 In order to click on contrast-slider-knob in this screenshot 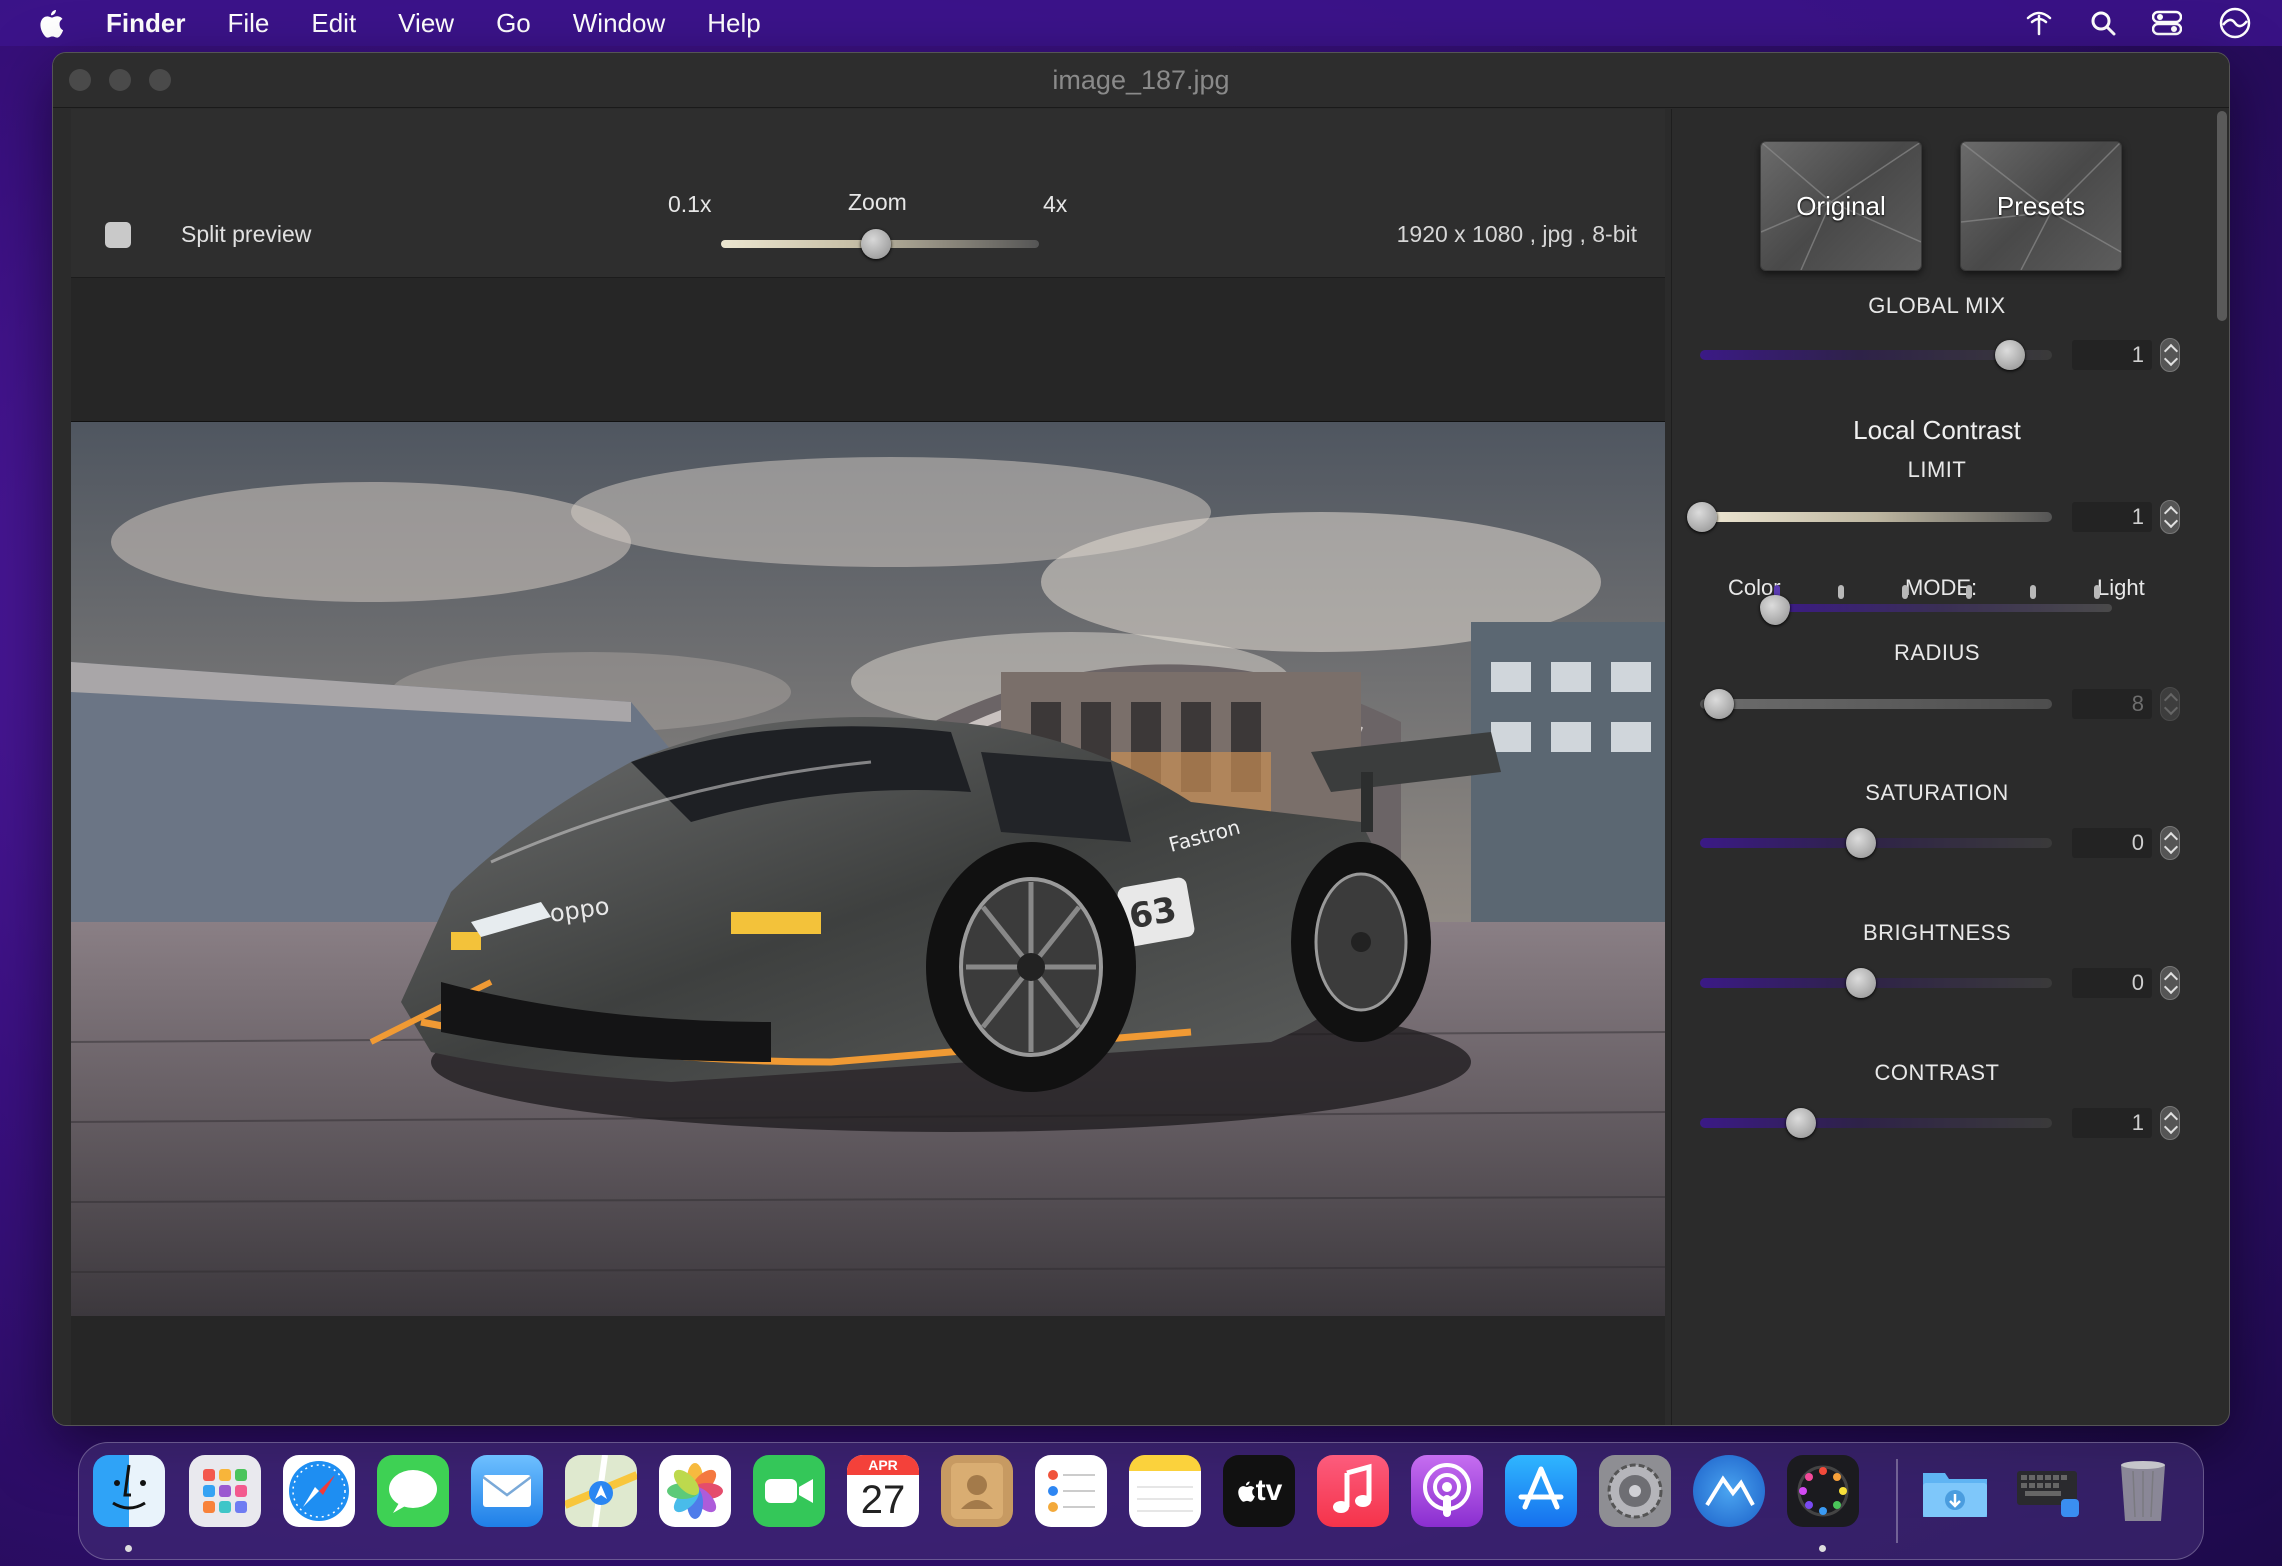, I will do `click(1801, 1123)`.